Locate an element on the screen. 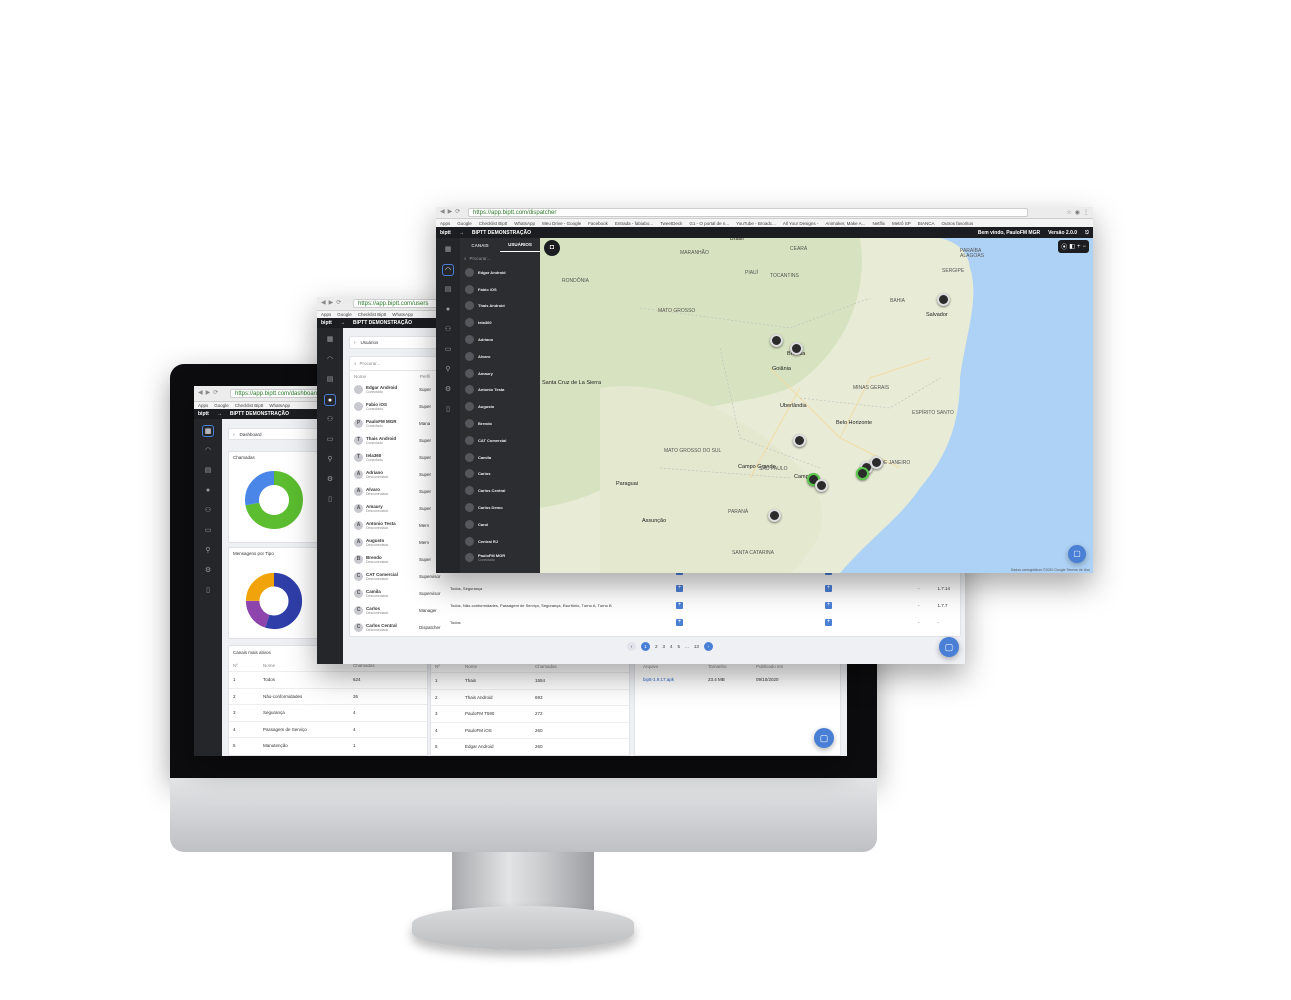 This screenshot has width=1291, height=1000. dispatcher-user: Adriano is located at coordinates (500, 339).